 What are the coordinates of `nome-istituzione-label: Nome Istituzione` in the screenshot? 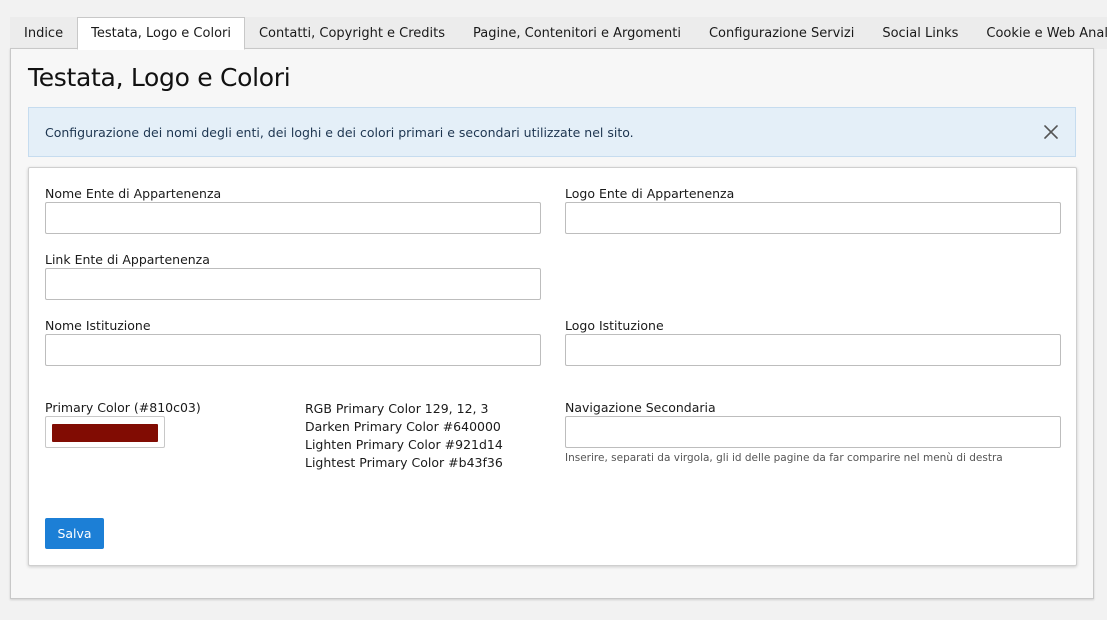 It's located at (98, 325).